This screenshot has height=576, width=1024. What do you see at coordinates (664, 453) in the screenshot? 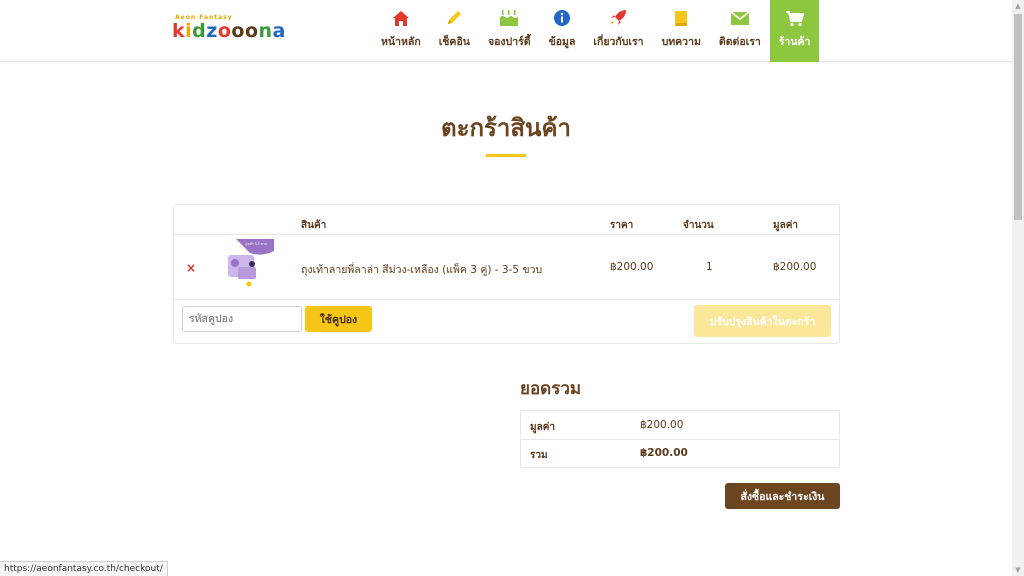
I see `total-value: ฿200.00` at bounding box center [664, 453].